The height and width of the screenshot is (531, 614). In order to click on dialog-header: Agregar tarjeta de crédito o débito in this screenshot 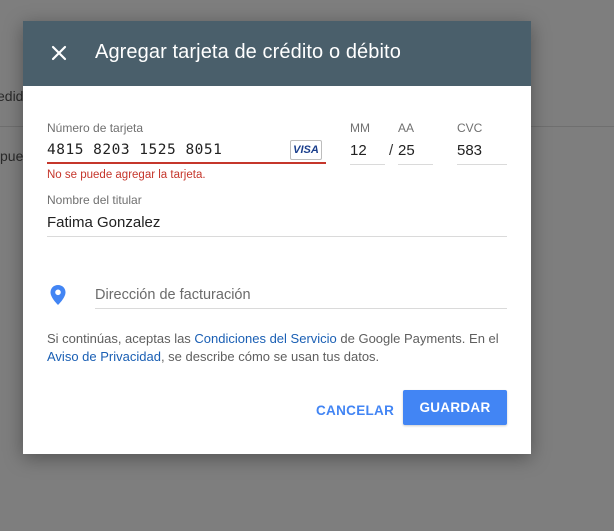, I will do `click(277, 53)`.